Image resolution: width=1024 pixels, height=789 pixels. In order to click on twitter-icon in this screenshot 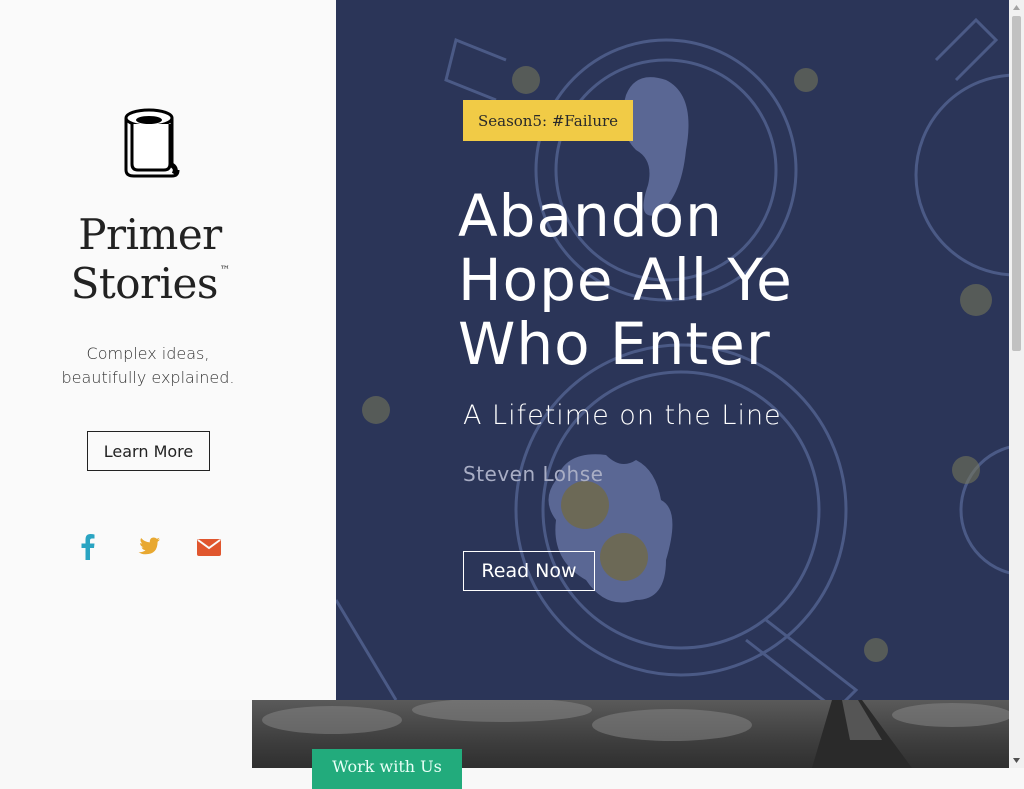, I will do `click(148, 547)`.